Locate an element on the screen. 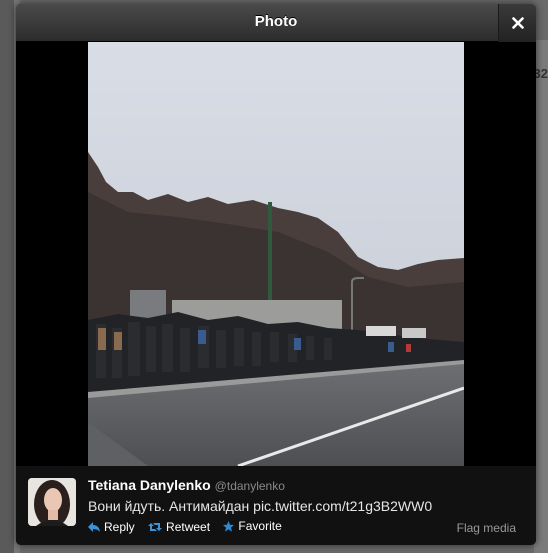 The width and height of the screenshot is (548, 553). modal-title: Photo is located at coordinates (276, 21).